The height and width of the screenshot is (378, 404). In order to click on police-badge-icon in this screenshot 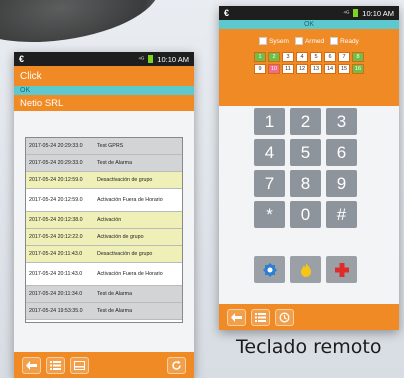, I will do `click(269, 269)`.